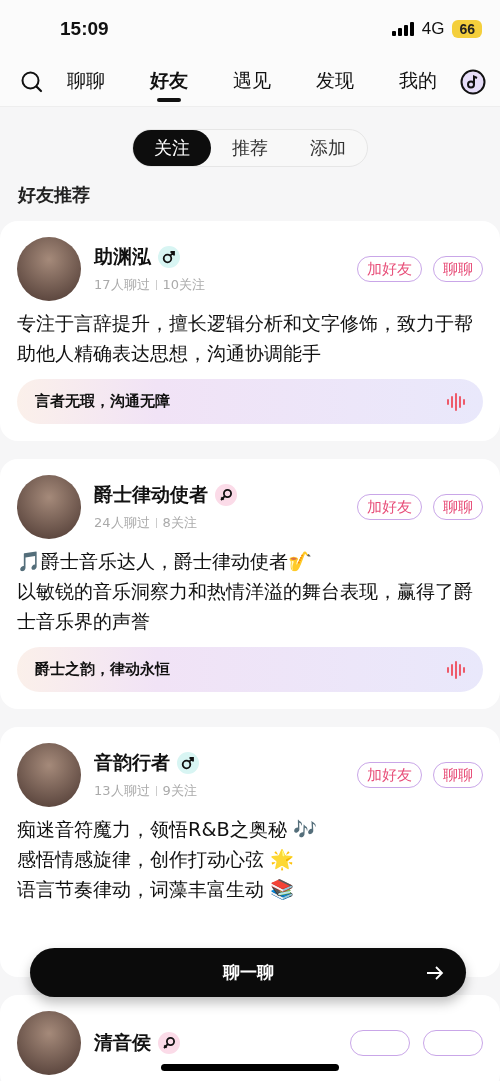 This screenshot has width=500, height=1081. I want to click on bio-text: 感悟情感旋律，创作打动心弦 🌟, so click(156, 860).